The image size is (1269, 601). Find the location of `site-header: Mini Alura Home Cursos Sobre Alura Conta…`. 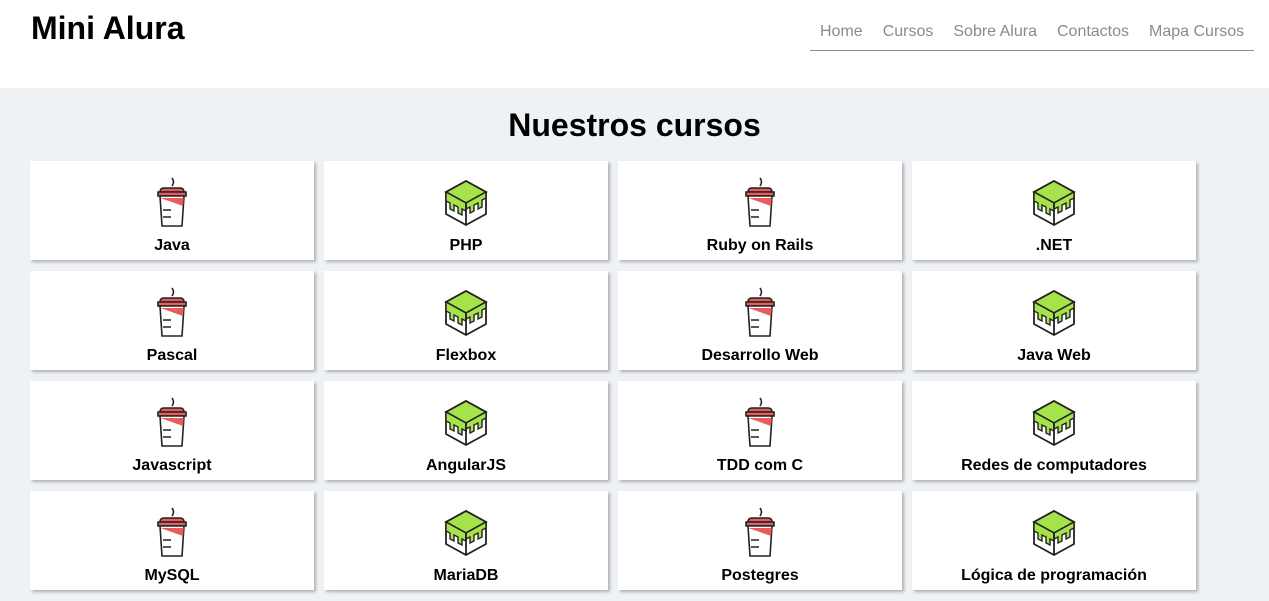

site-header: Mini Alura Home Cursos Sobre Alura Conta… is located at coordinates (634, 44).